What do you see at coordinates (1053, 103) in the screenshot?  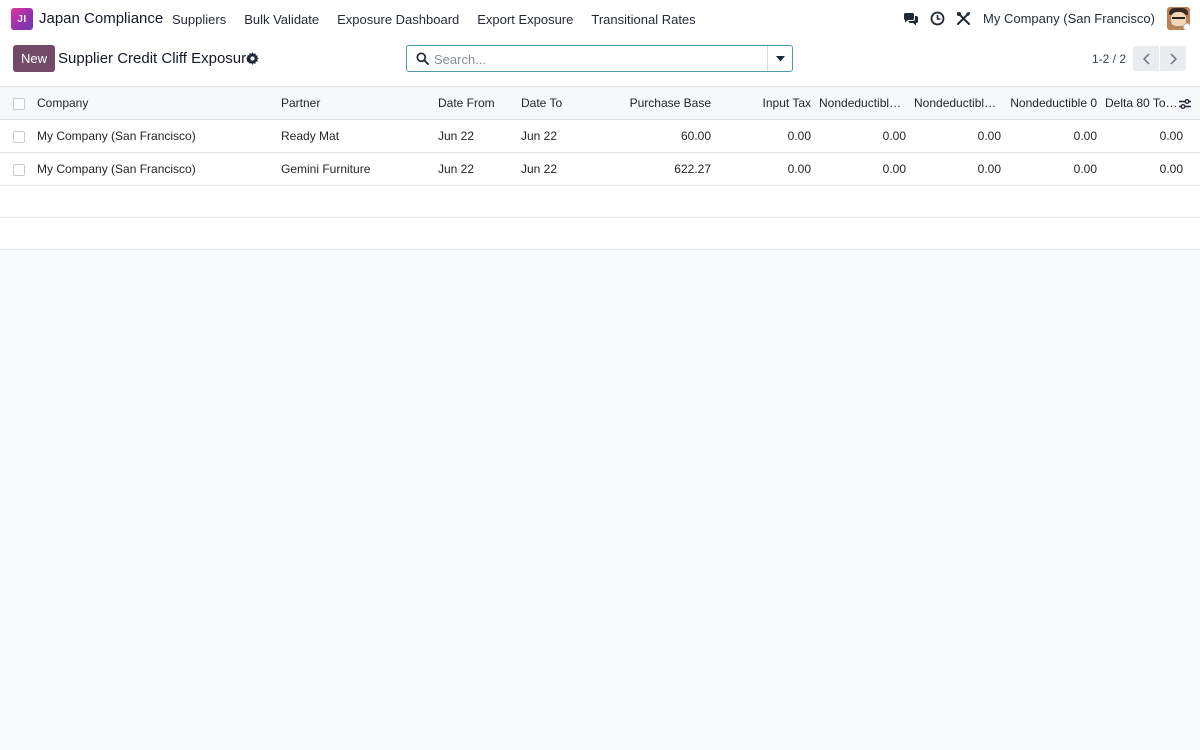 I see `column-header: Nondeductible 0` at bounding box center [1053, 103].